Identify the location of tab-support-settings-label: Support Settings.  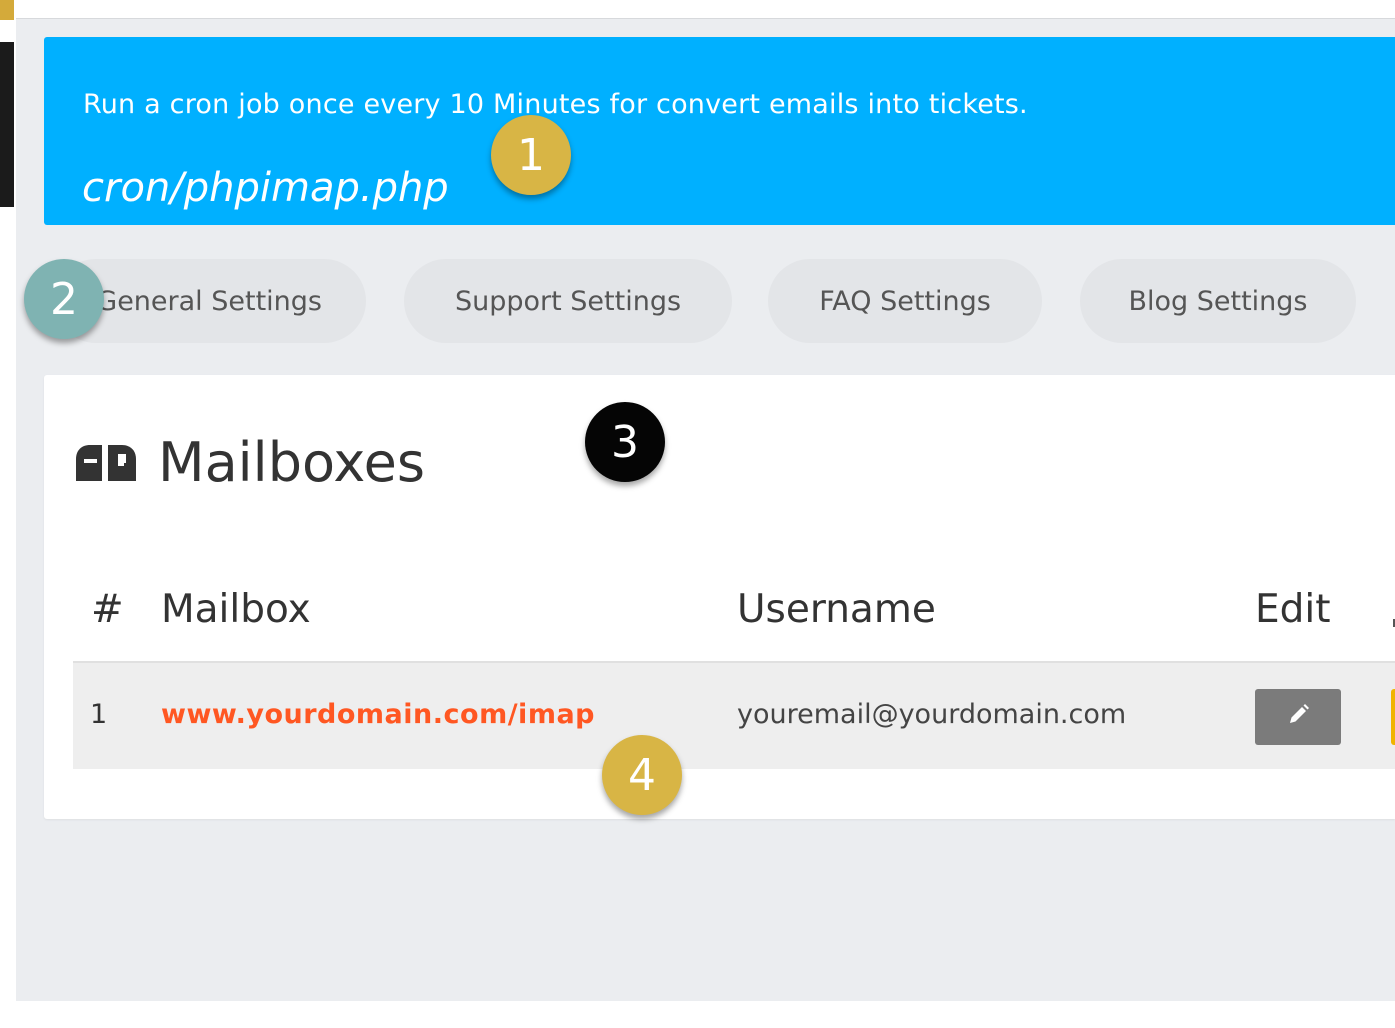
(568, 301).